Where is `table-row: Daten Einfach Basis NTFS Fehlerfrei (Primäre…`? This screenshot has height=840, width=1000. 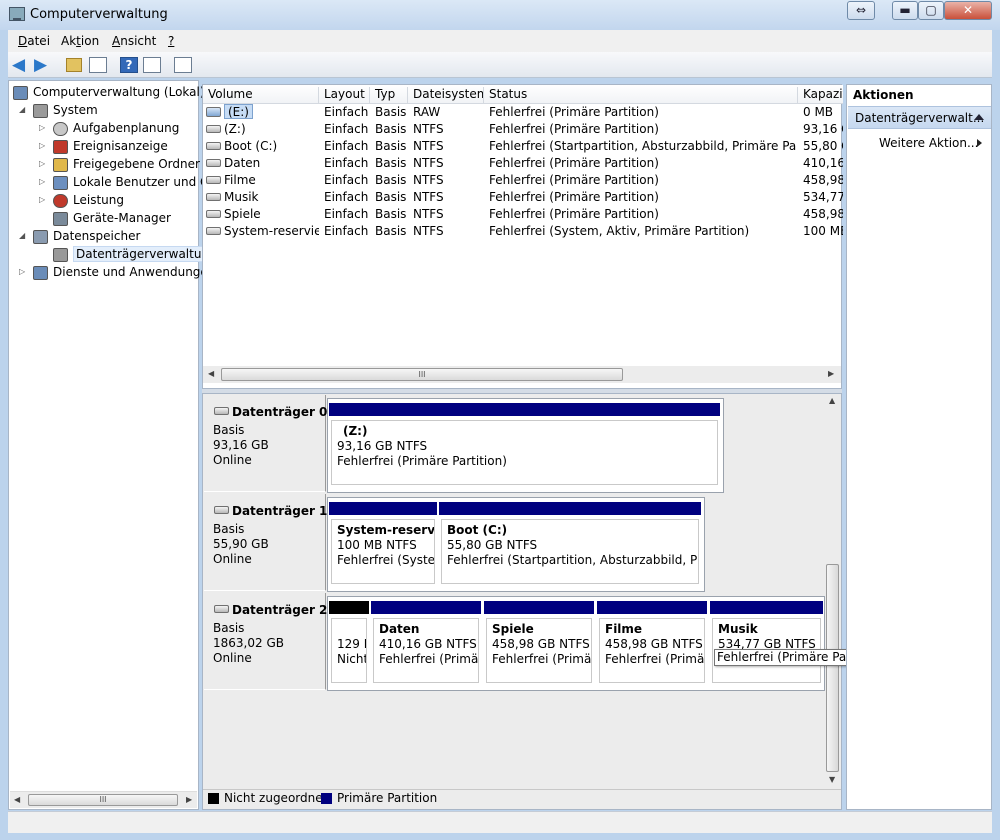
table-row: Daten Einfach Basis NTFS Fehlerfrei (Primäre… is located at coordinates (523, 163).